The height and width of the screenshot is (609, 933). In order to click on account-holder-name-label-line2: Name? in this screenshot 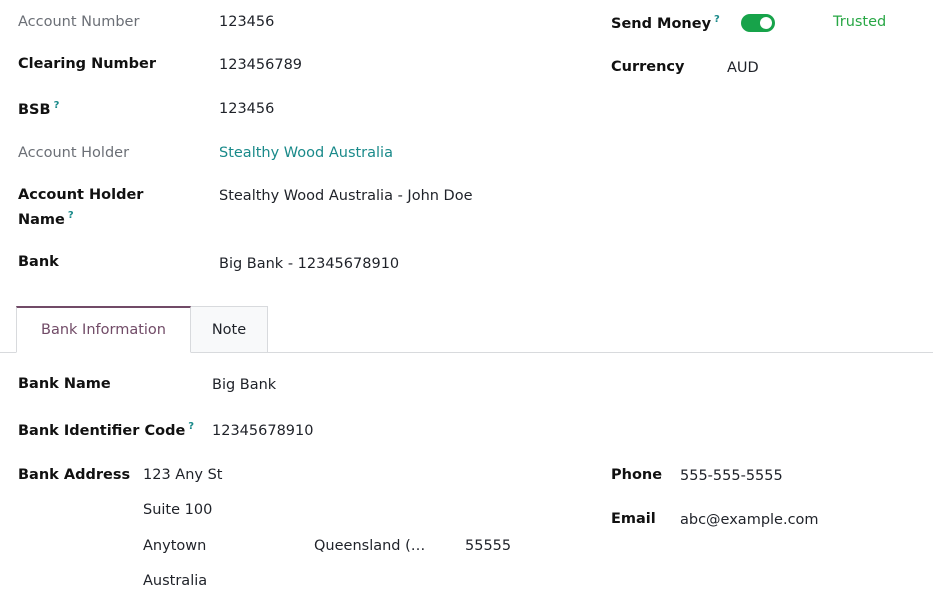, I will do `click(46, 219)`.